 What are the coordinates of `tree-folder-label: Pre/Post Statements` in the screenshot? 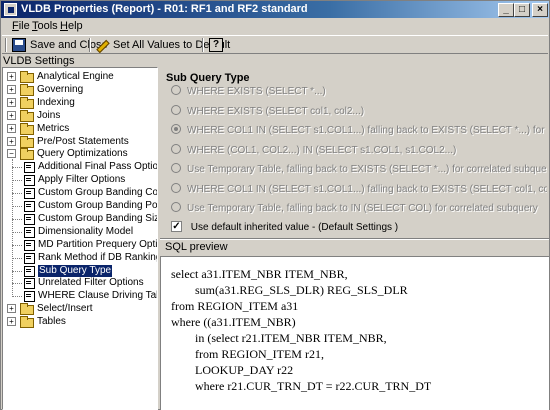 It's located at (83, 141).